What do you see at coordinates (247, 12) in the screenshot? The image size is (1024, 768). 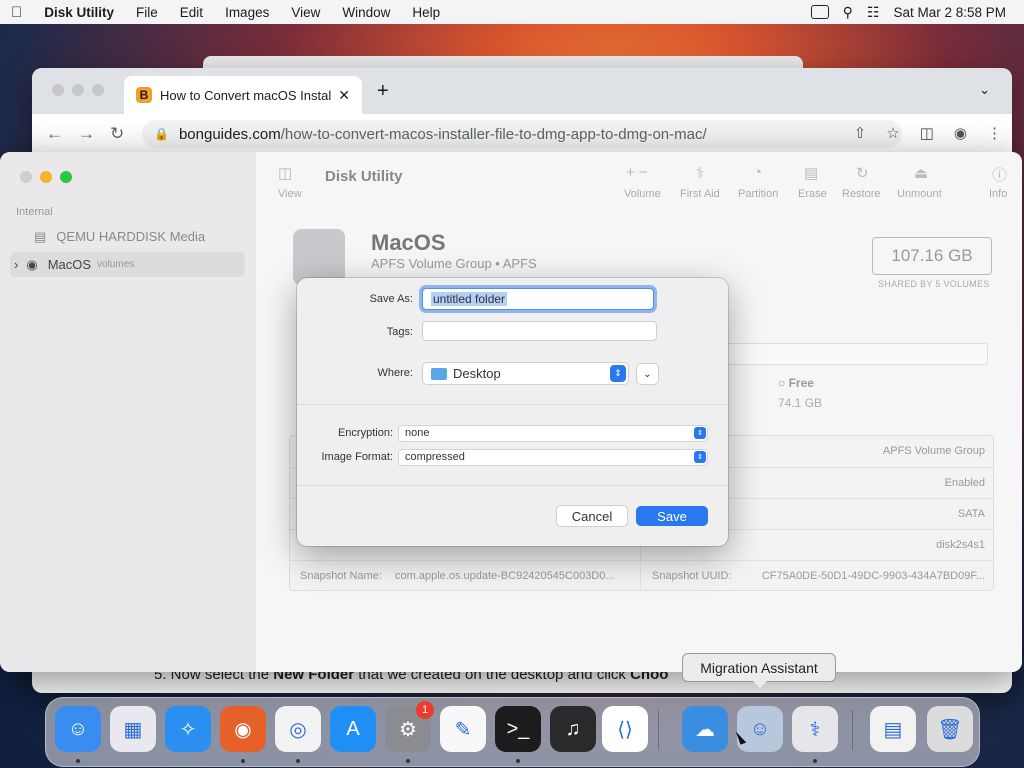 I see `menu-images: Images` at bounding box center [247, 12].